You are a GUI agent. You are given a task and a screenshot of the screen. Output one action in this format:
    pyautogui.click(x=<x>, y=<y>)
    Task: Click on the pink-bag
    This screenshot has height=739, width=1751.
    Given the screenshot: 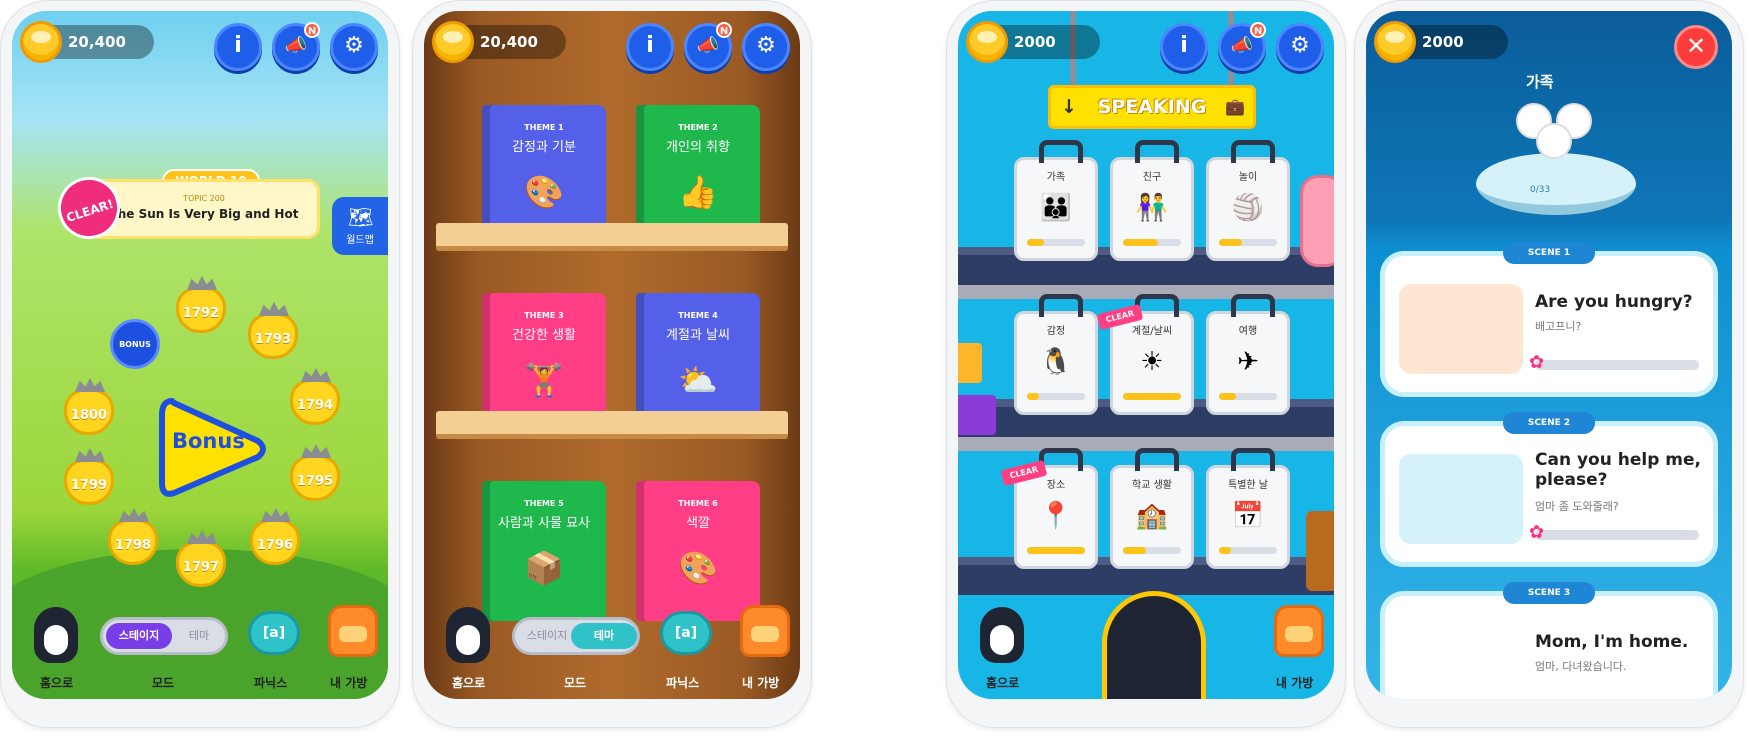 What is the action you would take?
    pyautogui.click(x=1317, y=221)
    